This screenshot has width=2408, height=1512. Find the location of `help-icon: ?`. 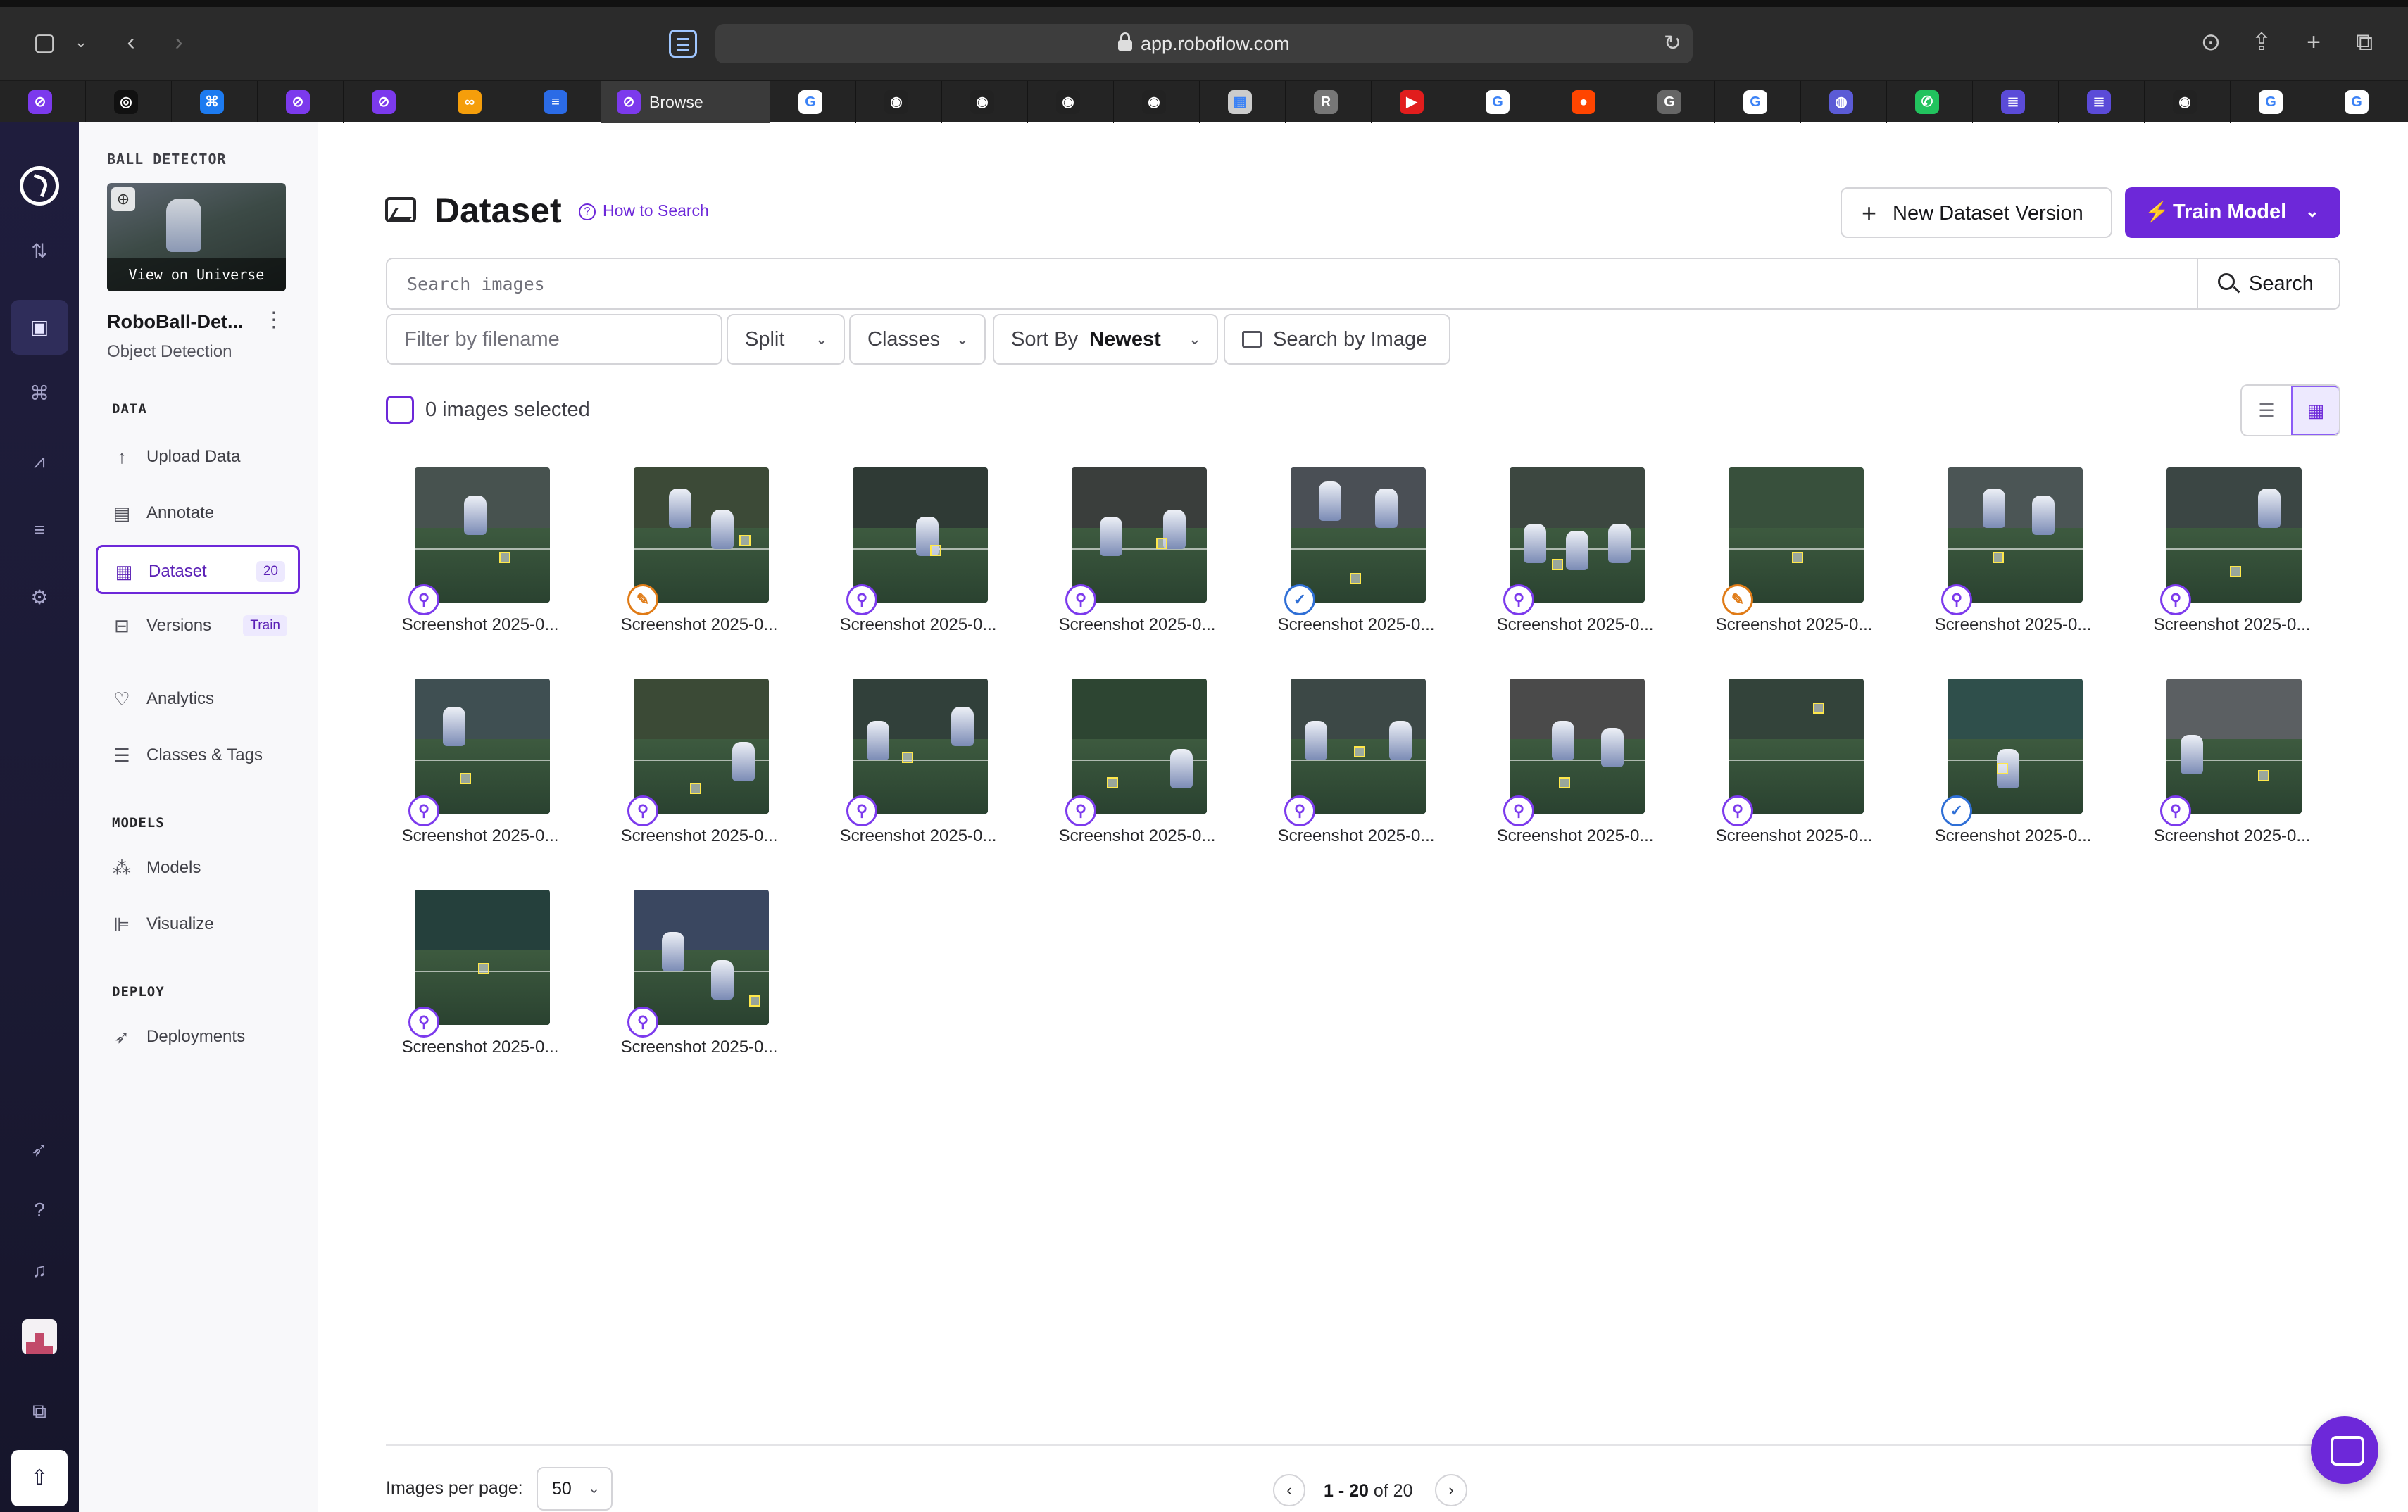

help-icon: ? is located at coordinates (39, 1210).